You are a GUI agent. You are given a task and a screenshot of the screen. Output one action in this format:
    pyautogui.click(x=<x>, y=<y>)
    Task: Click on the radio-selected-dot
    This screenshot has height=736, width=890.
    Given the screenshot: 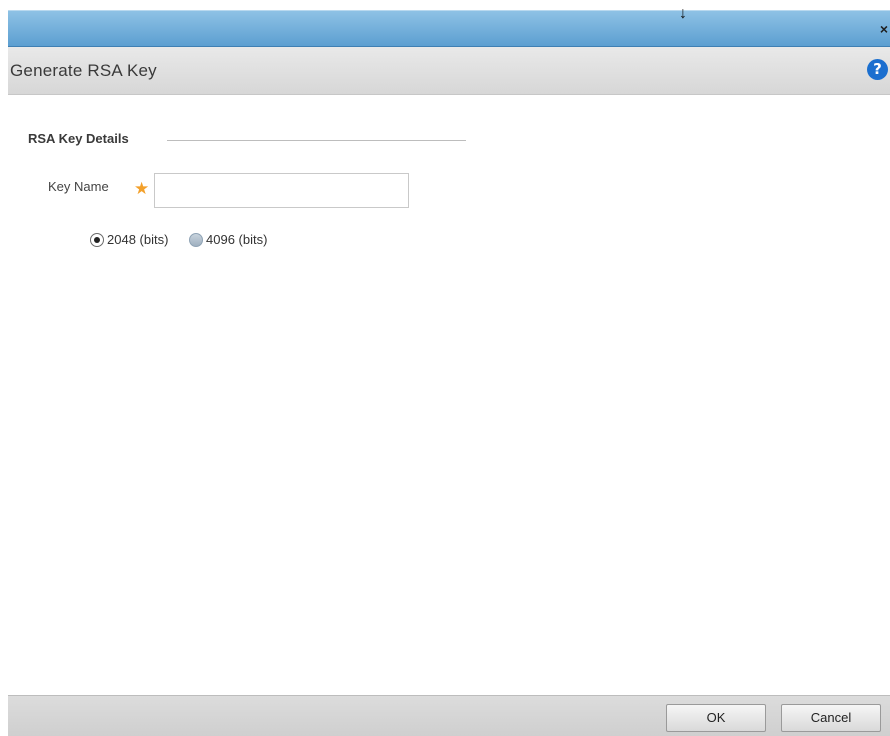 What is the action you would take?
    pyautogui.click(x=97, y=240)
    